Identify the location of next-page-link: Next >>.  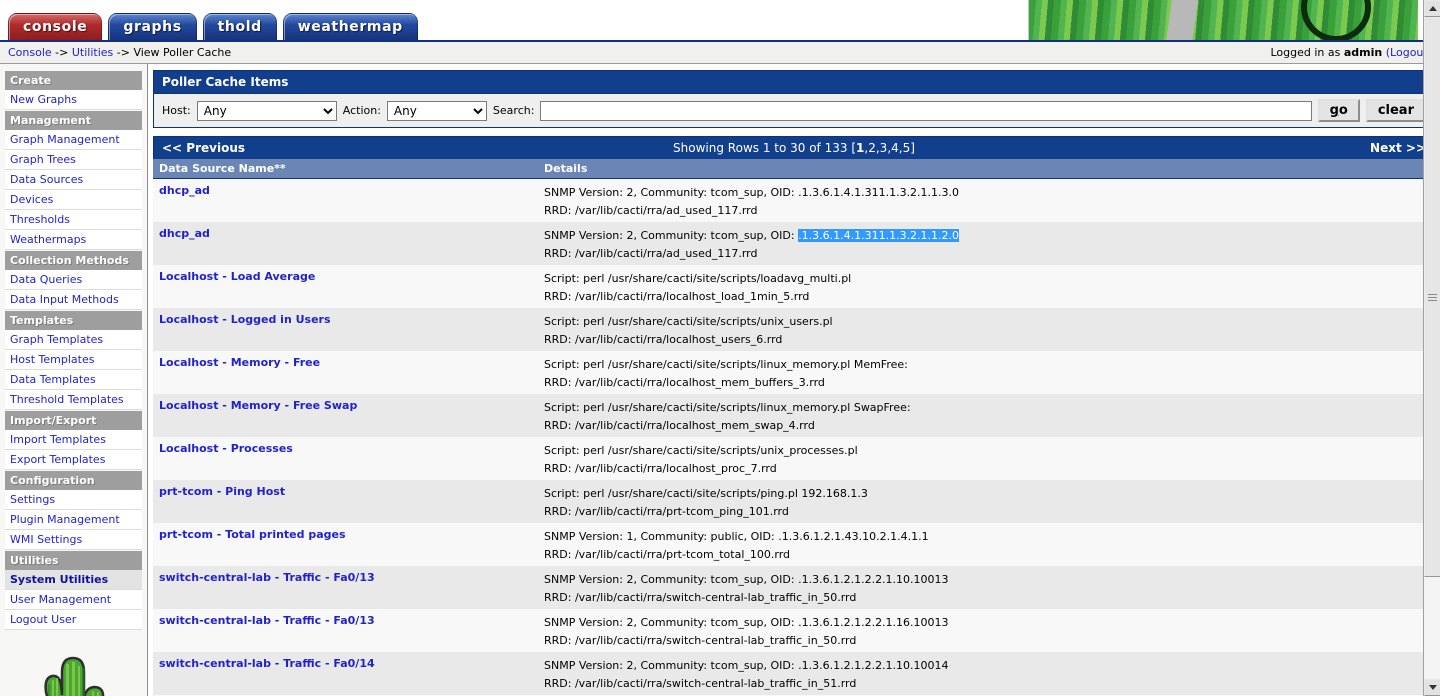
(1326, 148).